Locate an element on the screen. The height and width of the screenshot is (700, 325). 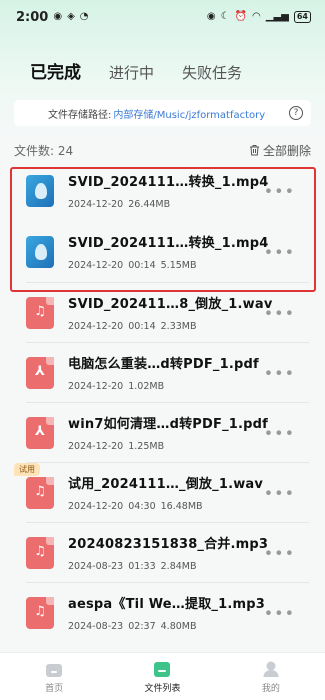
file-meta: 2024-12-20 1.02MB is located at coordinates (116, 386).